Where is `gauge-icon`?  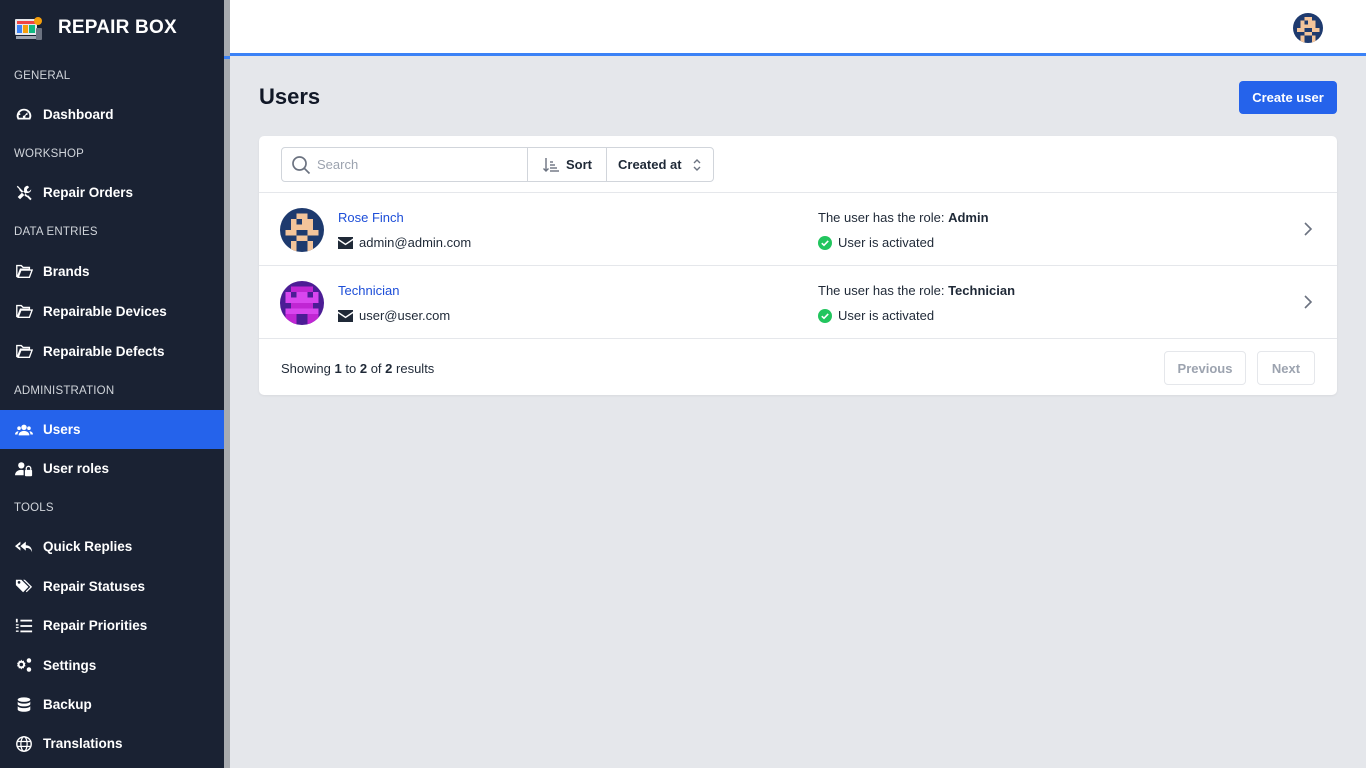 gauge-icon is located at coordinates (24, 115).